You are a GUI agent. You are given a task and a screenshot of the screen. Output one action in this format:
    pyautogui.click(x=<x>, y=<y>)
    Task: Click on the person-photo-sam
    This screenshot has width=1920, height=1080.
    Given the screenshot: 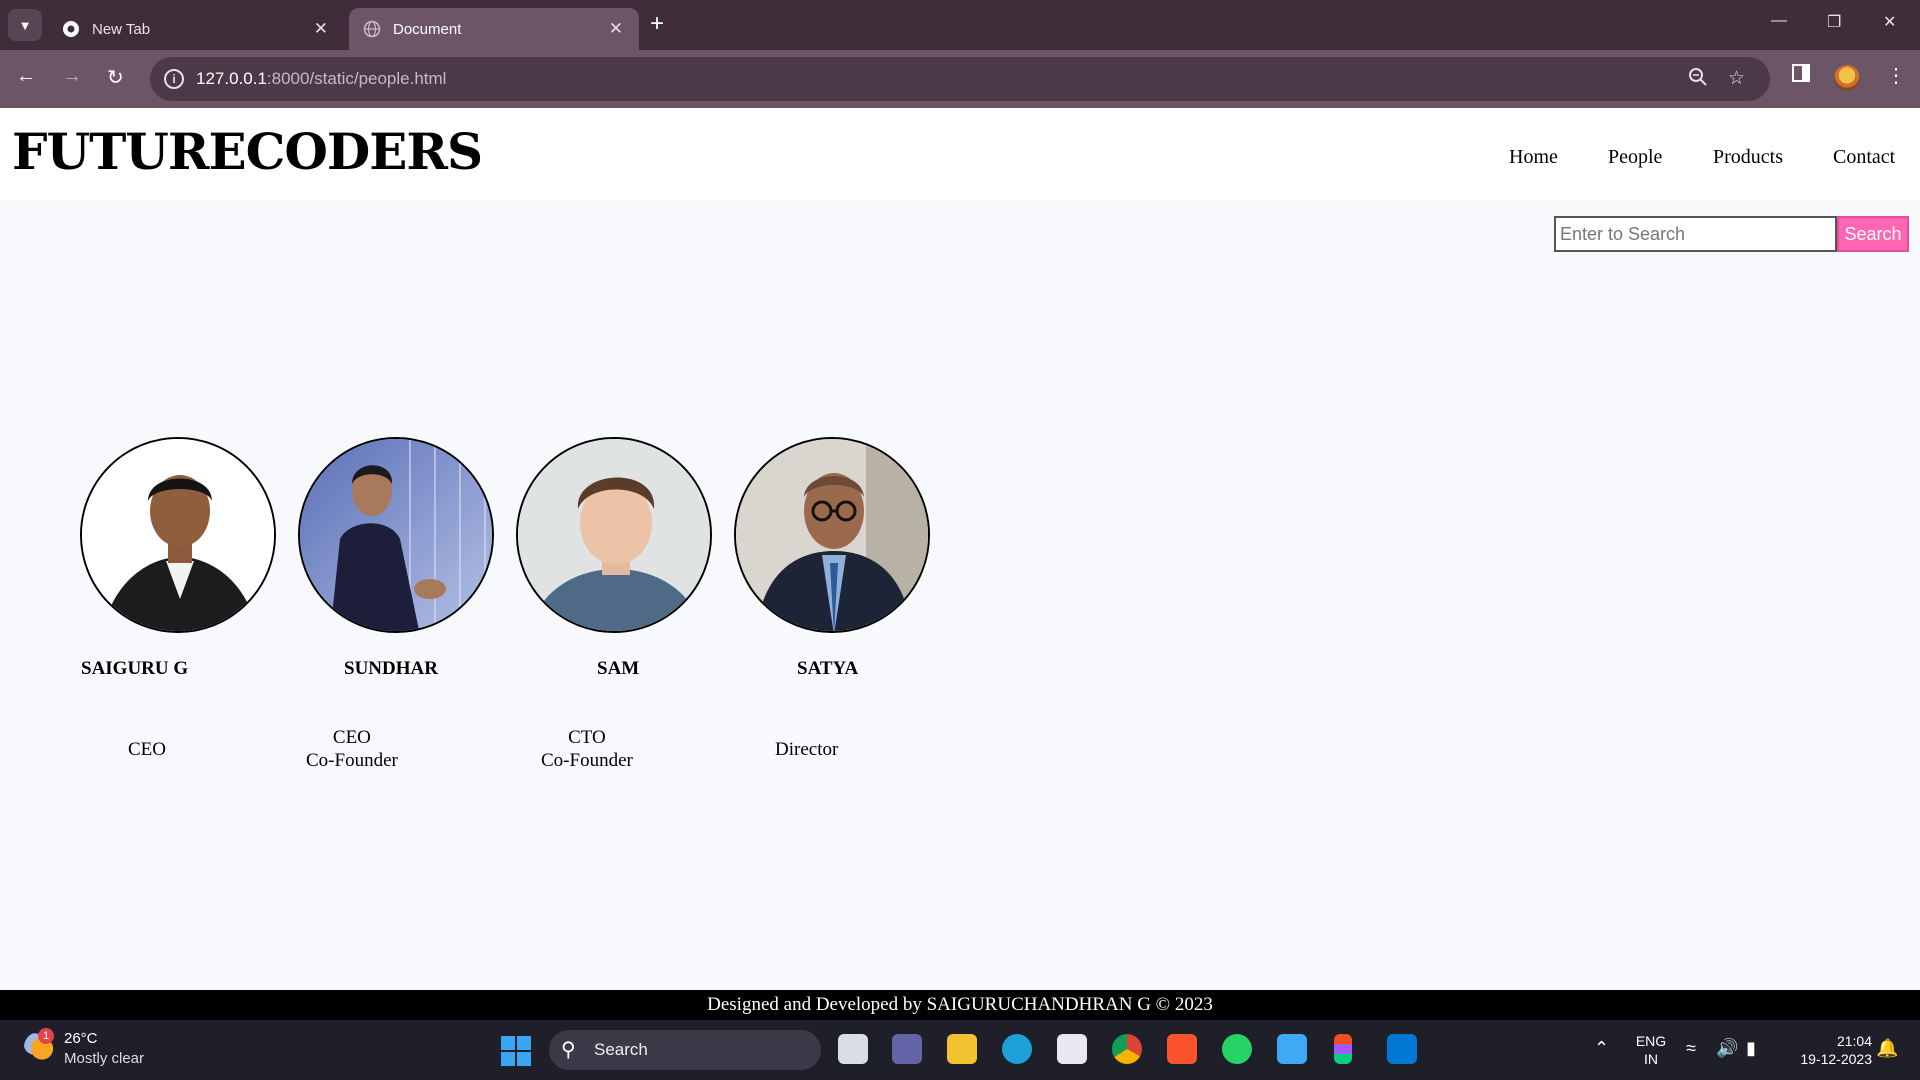 What is the action you would take?
    pyautogui.click(x=614, y=535)
    